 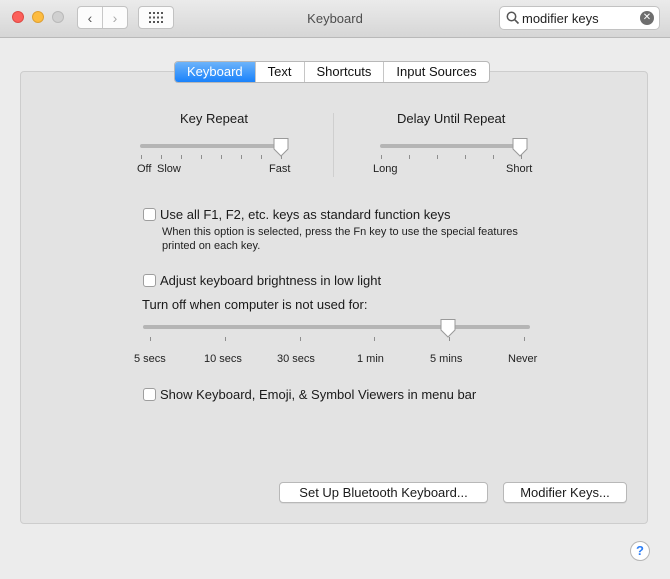 What do you see at coordinates (211, 146) in the screenshot?
I see `key-repeat-track` at bounding box center [211, 146].